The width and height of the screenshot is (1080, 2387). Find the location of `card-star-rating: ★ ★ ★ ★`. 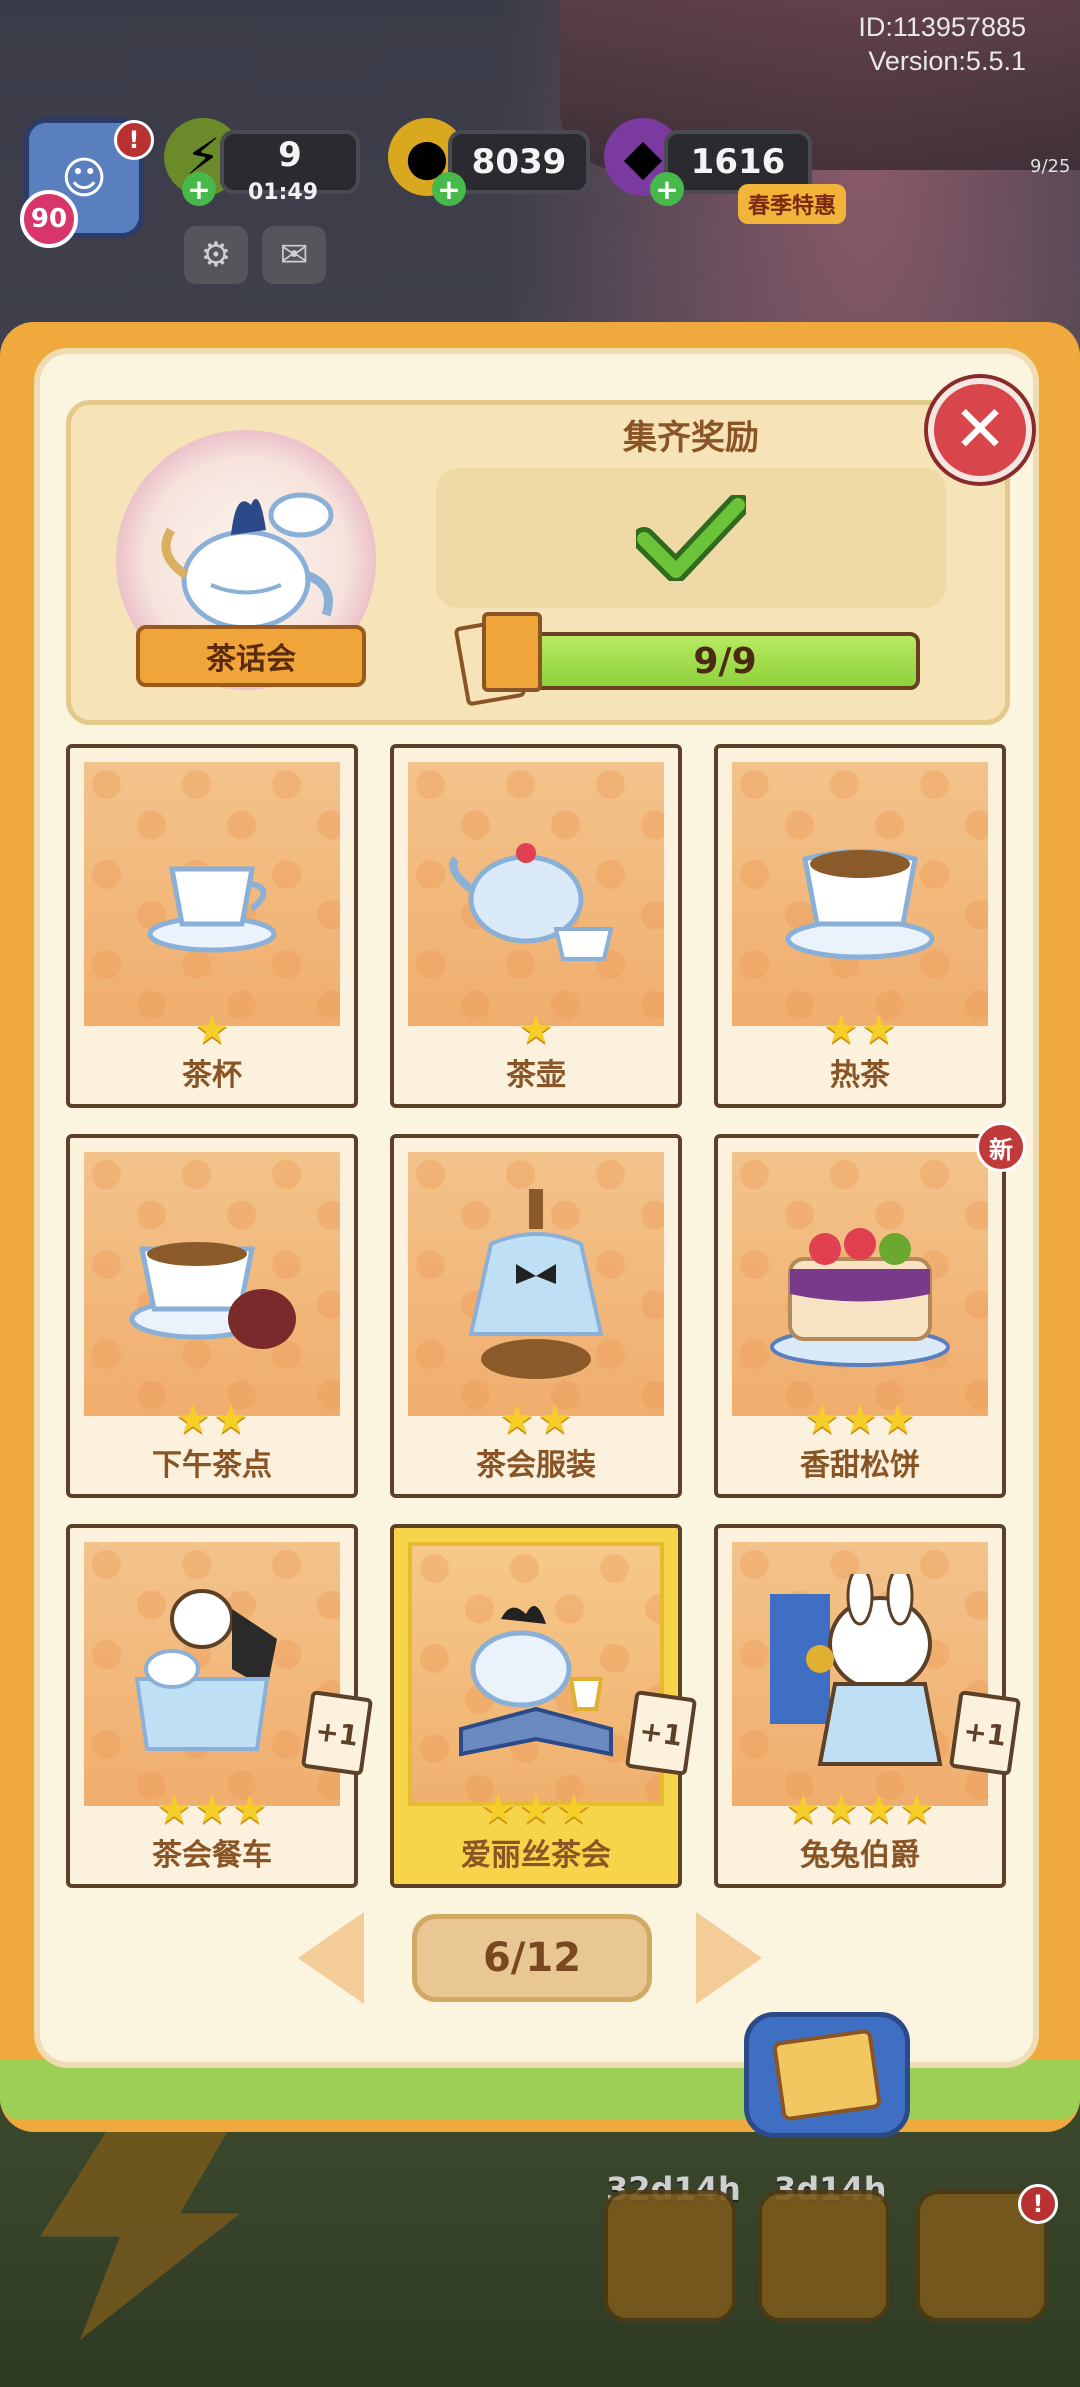

card-star-rating: ★ ★ ★ ★ is located at coordinates (860, 1810).